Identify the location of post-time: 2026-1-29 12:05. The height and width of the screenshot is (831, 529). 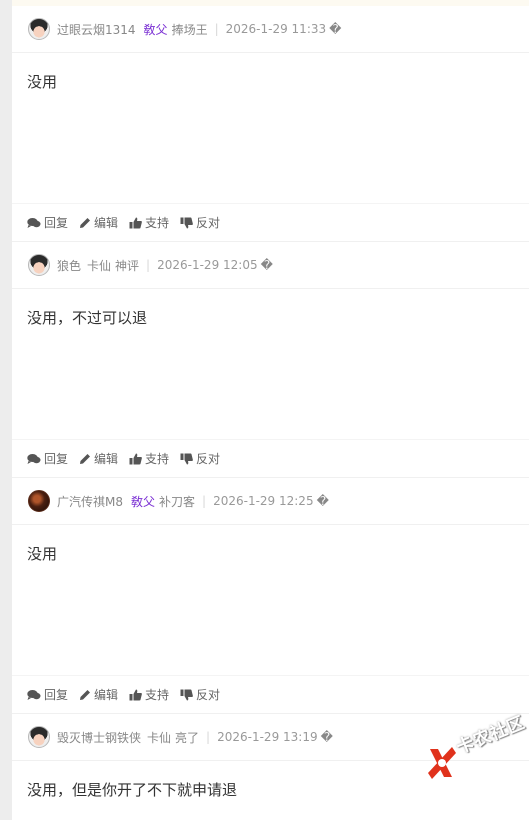
(207, 265).